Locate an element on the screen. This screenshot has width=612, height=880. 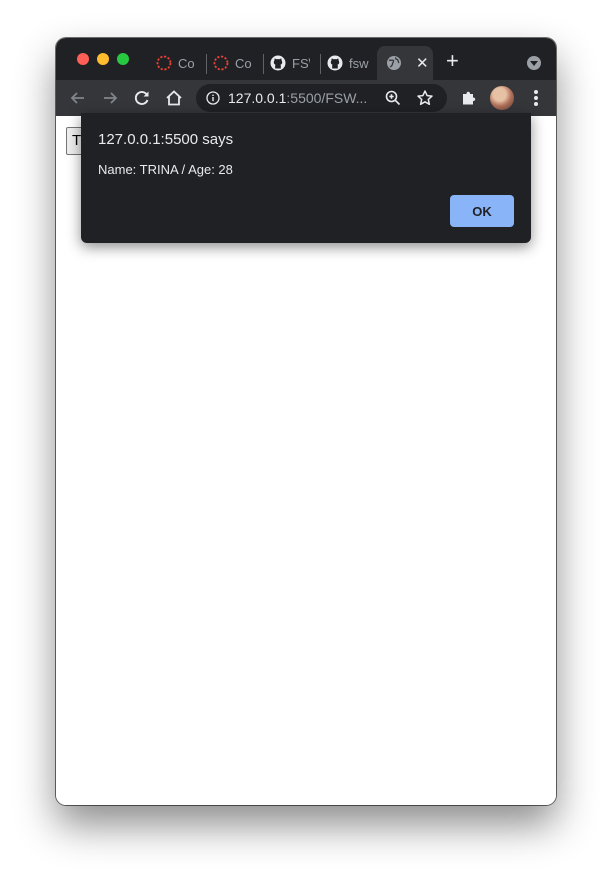
tab-1: Co is located at coordinates (174, 63).